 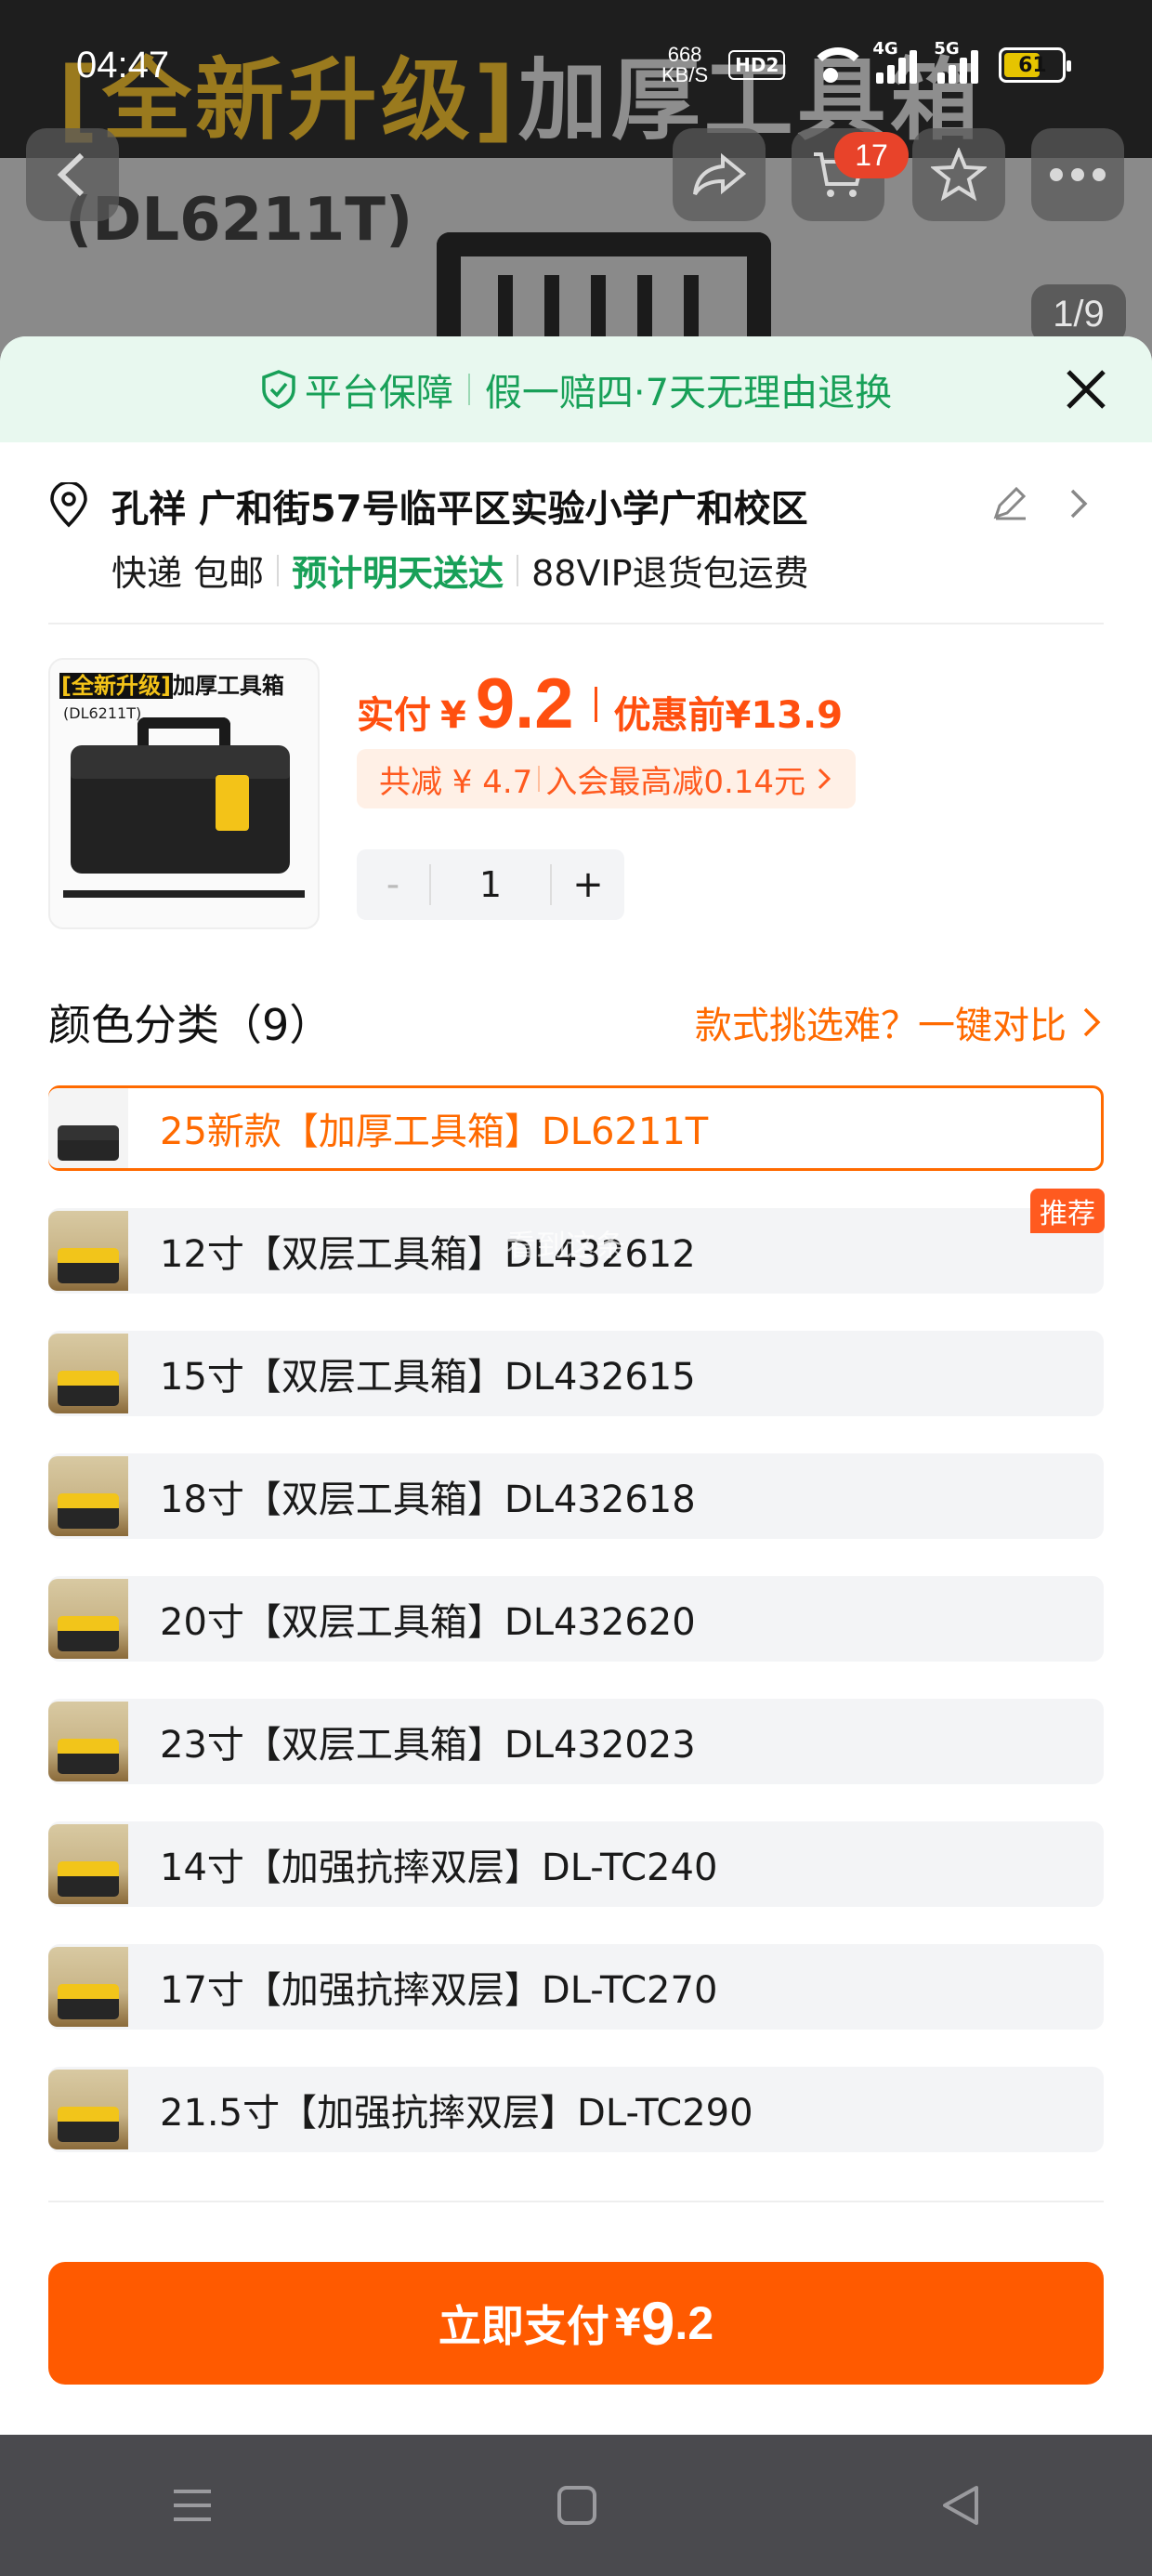 I want to click on signal-5g-icon: 5G, so click(x=956, y=61).